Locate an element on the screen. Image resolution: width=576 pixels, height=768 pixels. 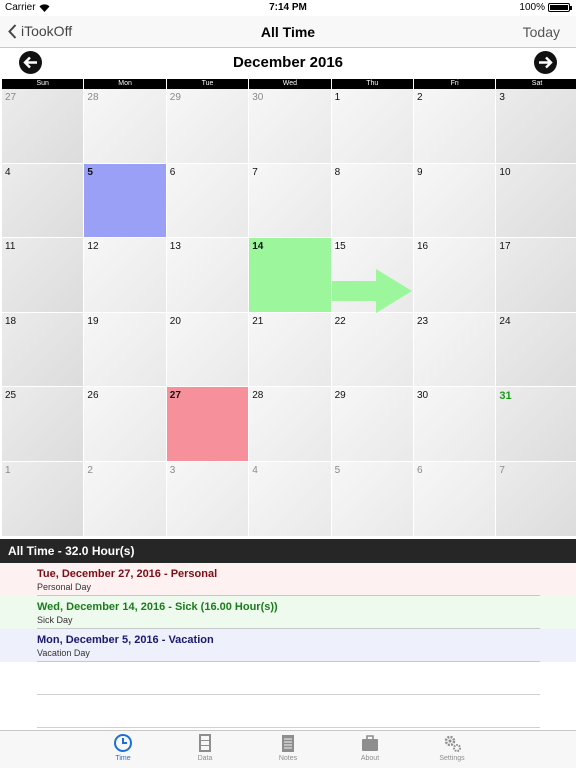
weekday-label: Thu is located at coordinates (372, 84).